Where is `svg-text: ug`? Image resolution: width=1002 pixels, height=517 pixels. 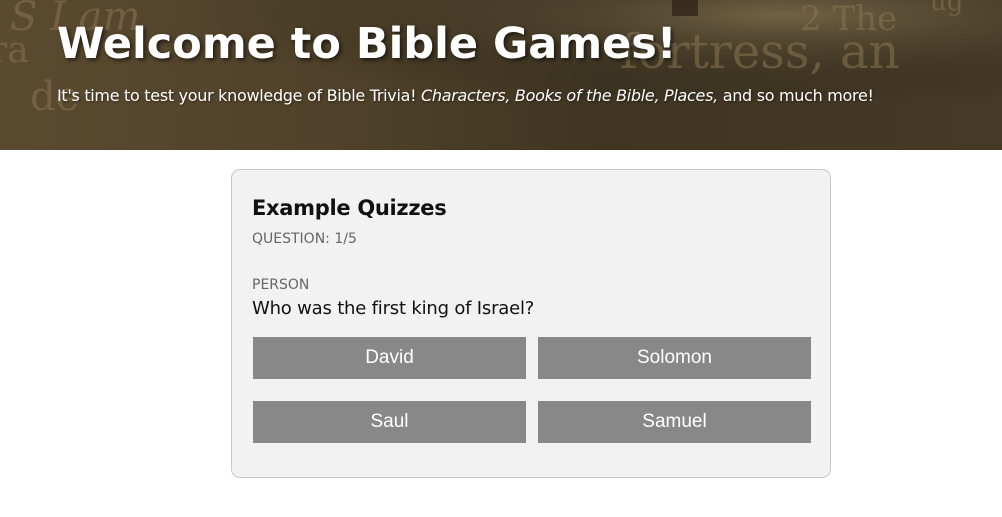
svg-text: ug is located at coordinates (946, 8).